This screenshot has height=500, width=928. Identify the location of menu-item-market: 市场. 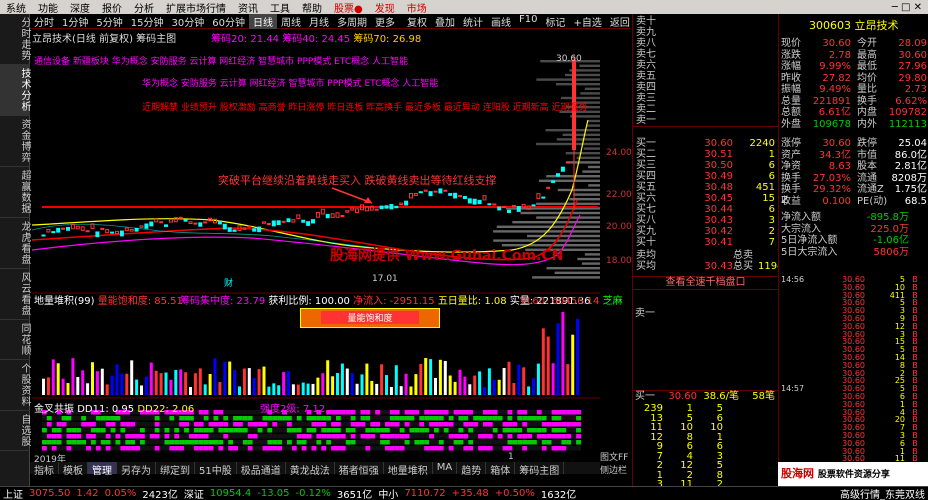
(417, 7).